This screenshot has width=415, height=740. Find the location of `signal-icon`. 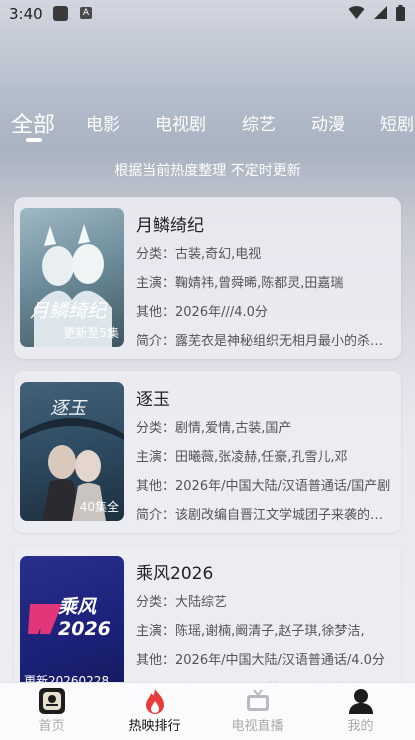

signal-icon is located at coordinates (380, 12).